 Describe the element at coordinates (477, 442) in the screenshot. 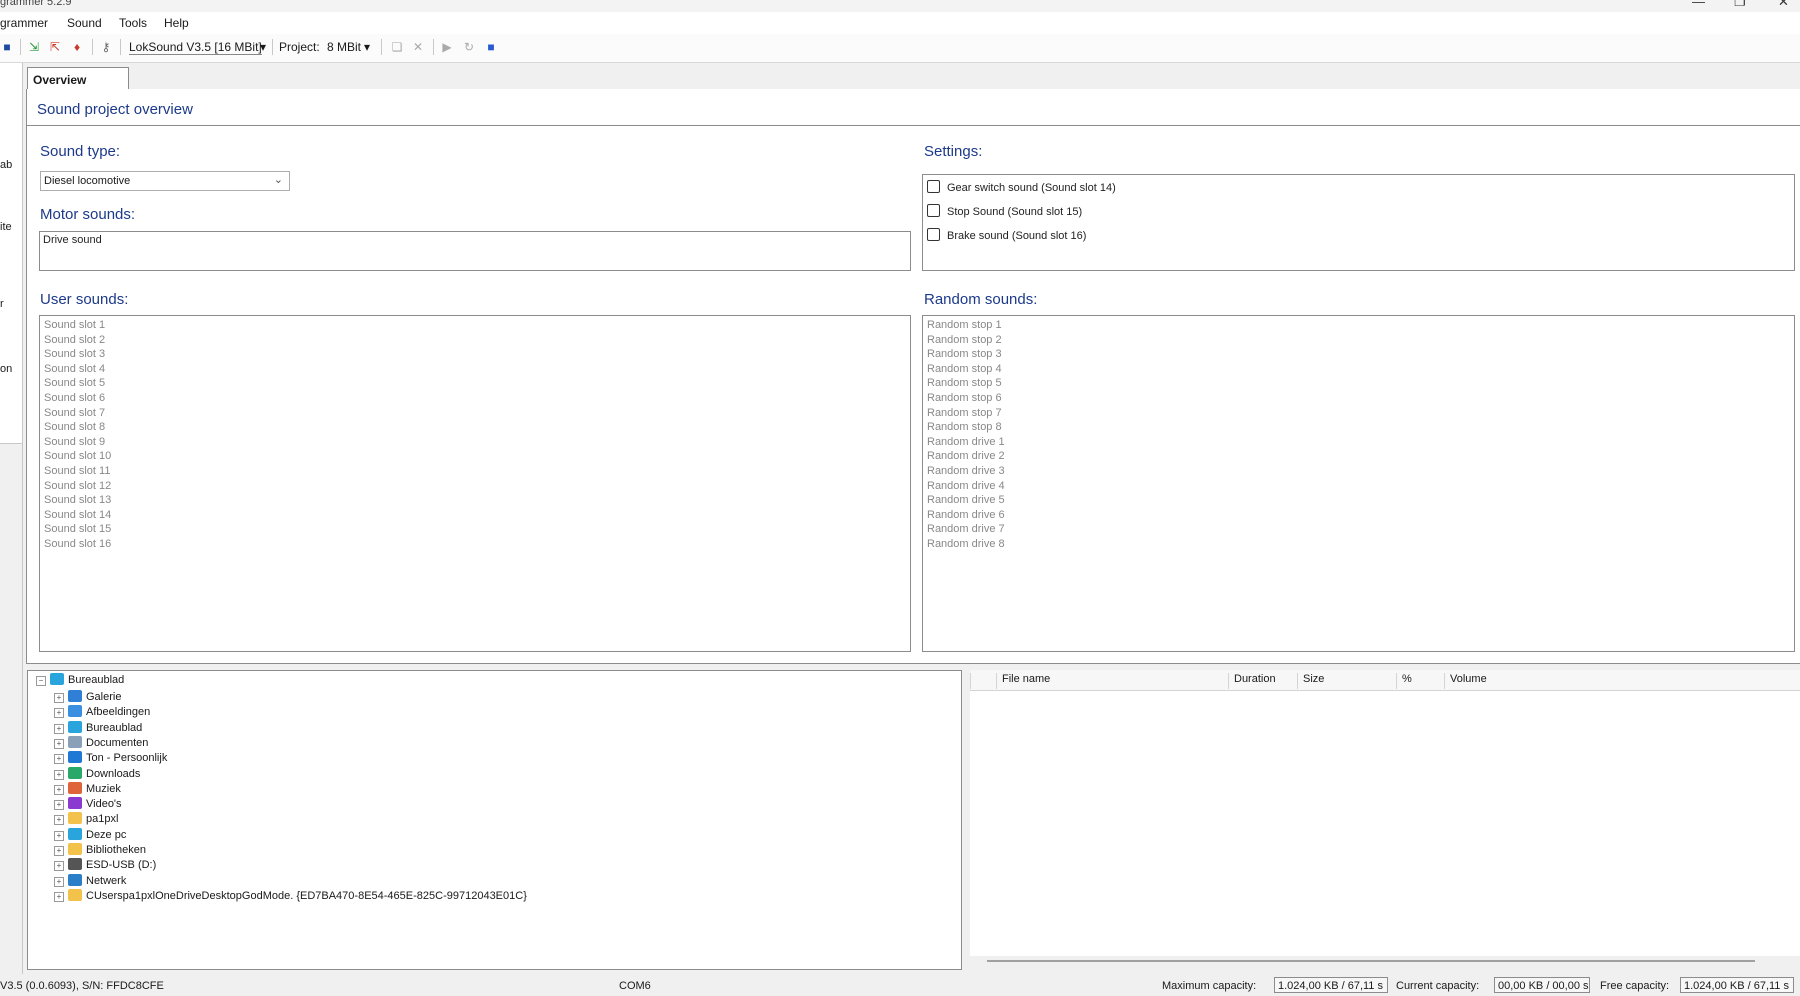

I see `list-item: Sound slot 9` at that location.